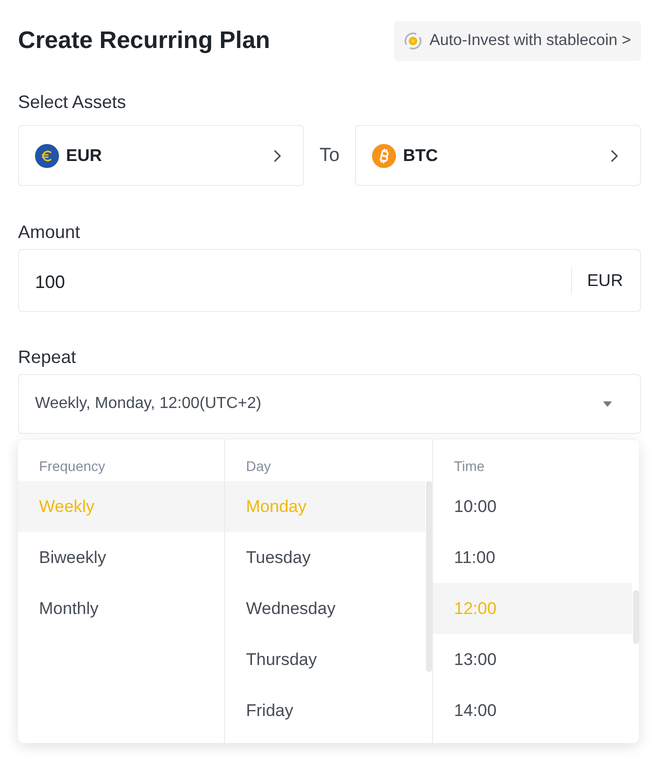 The image size is (659, 768). Describe the element at coordinates (329, 155) in the screenshot. I see `connector-label: To` at that location.